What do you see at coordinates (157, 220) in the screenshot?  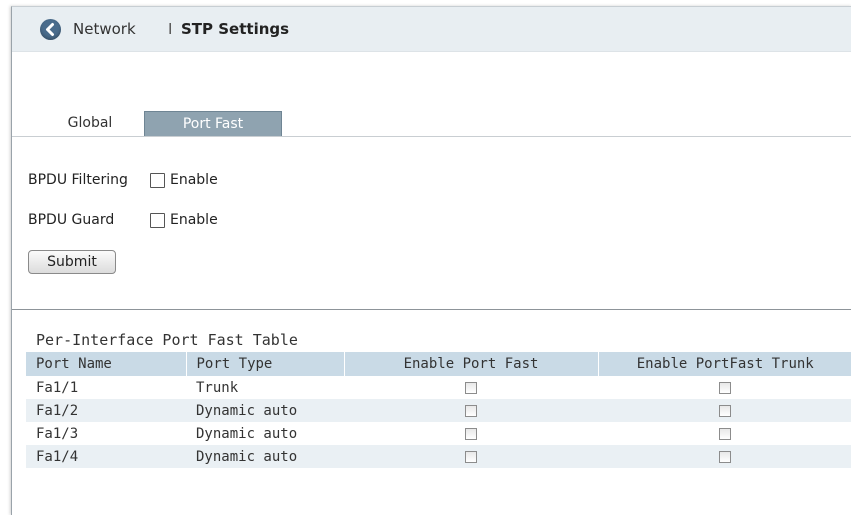 I see `bpdu-guard-checkbox` at bounding box center [157, 220].